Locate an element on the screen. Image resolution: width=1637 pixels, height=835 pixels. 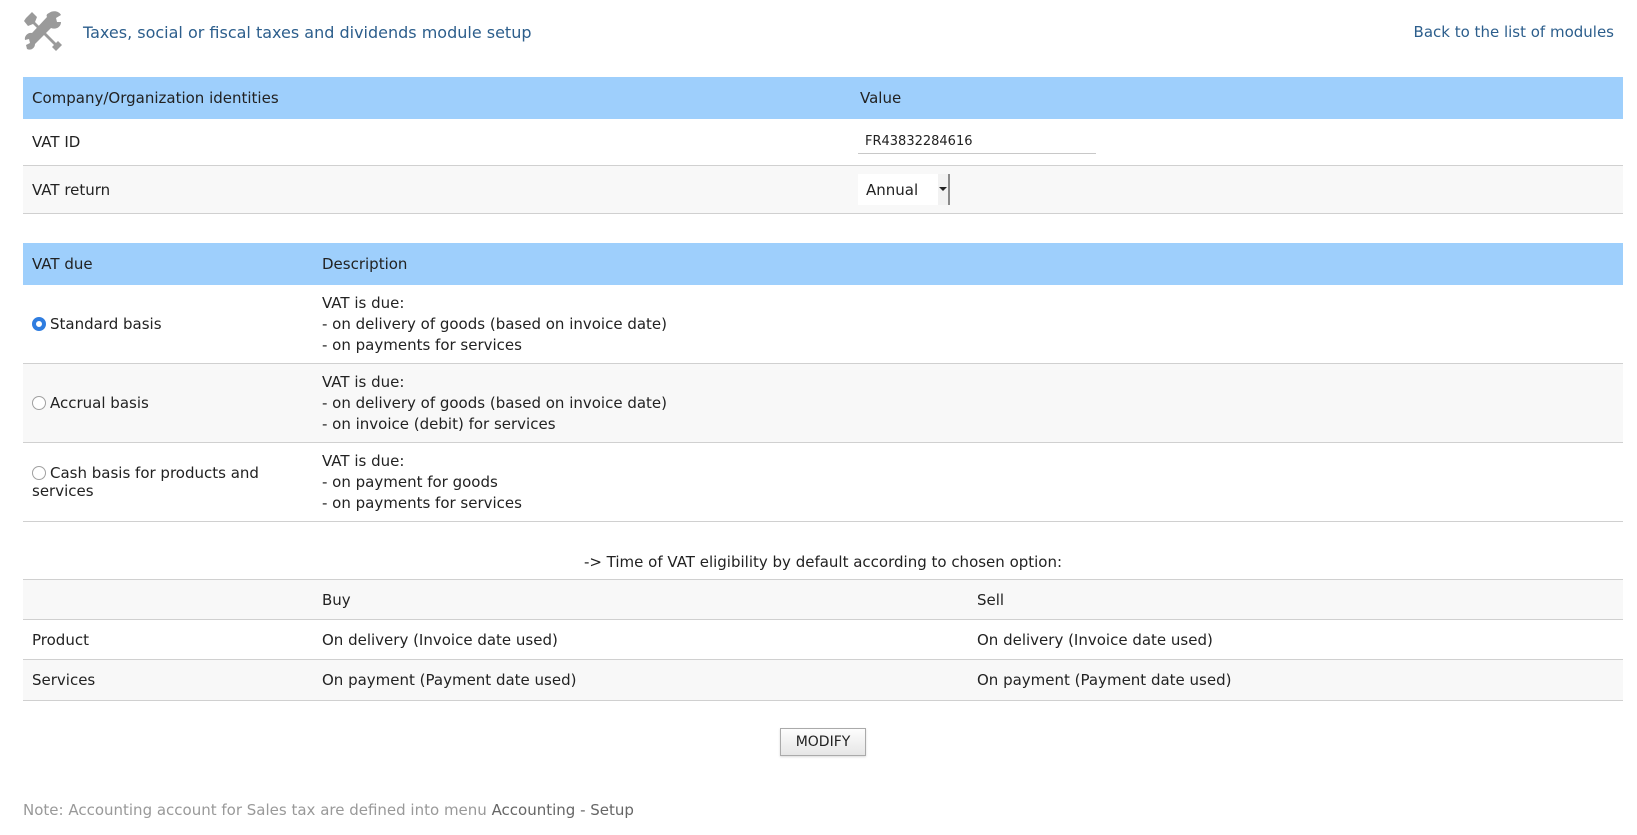
cash-basis-label: Cash basis for products and services is located at coordinates (145, 482).